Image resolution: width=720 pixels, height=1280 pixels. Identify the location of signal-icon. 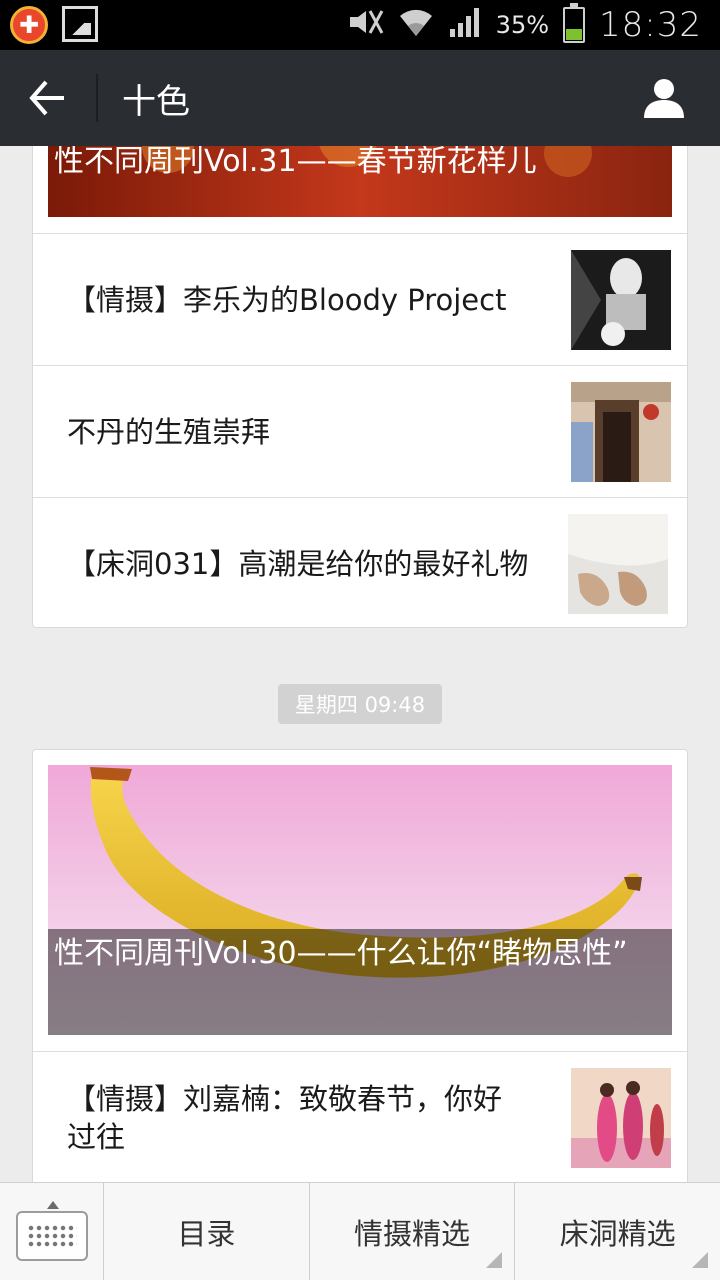
(465, 25).